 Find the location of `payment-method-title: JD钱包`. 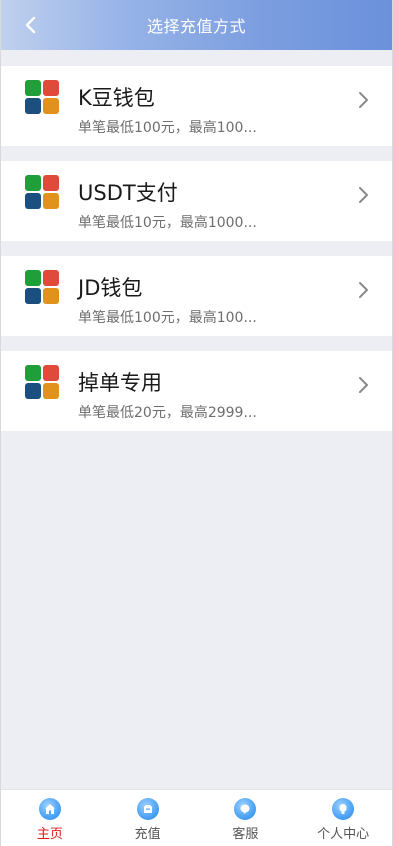

payment-method-title: JD钱包 is located at coordinates (110, 288).